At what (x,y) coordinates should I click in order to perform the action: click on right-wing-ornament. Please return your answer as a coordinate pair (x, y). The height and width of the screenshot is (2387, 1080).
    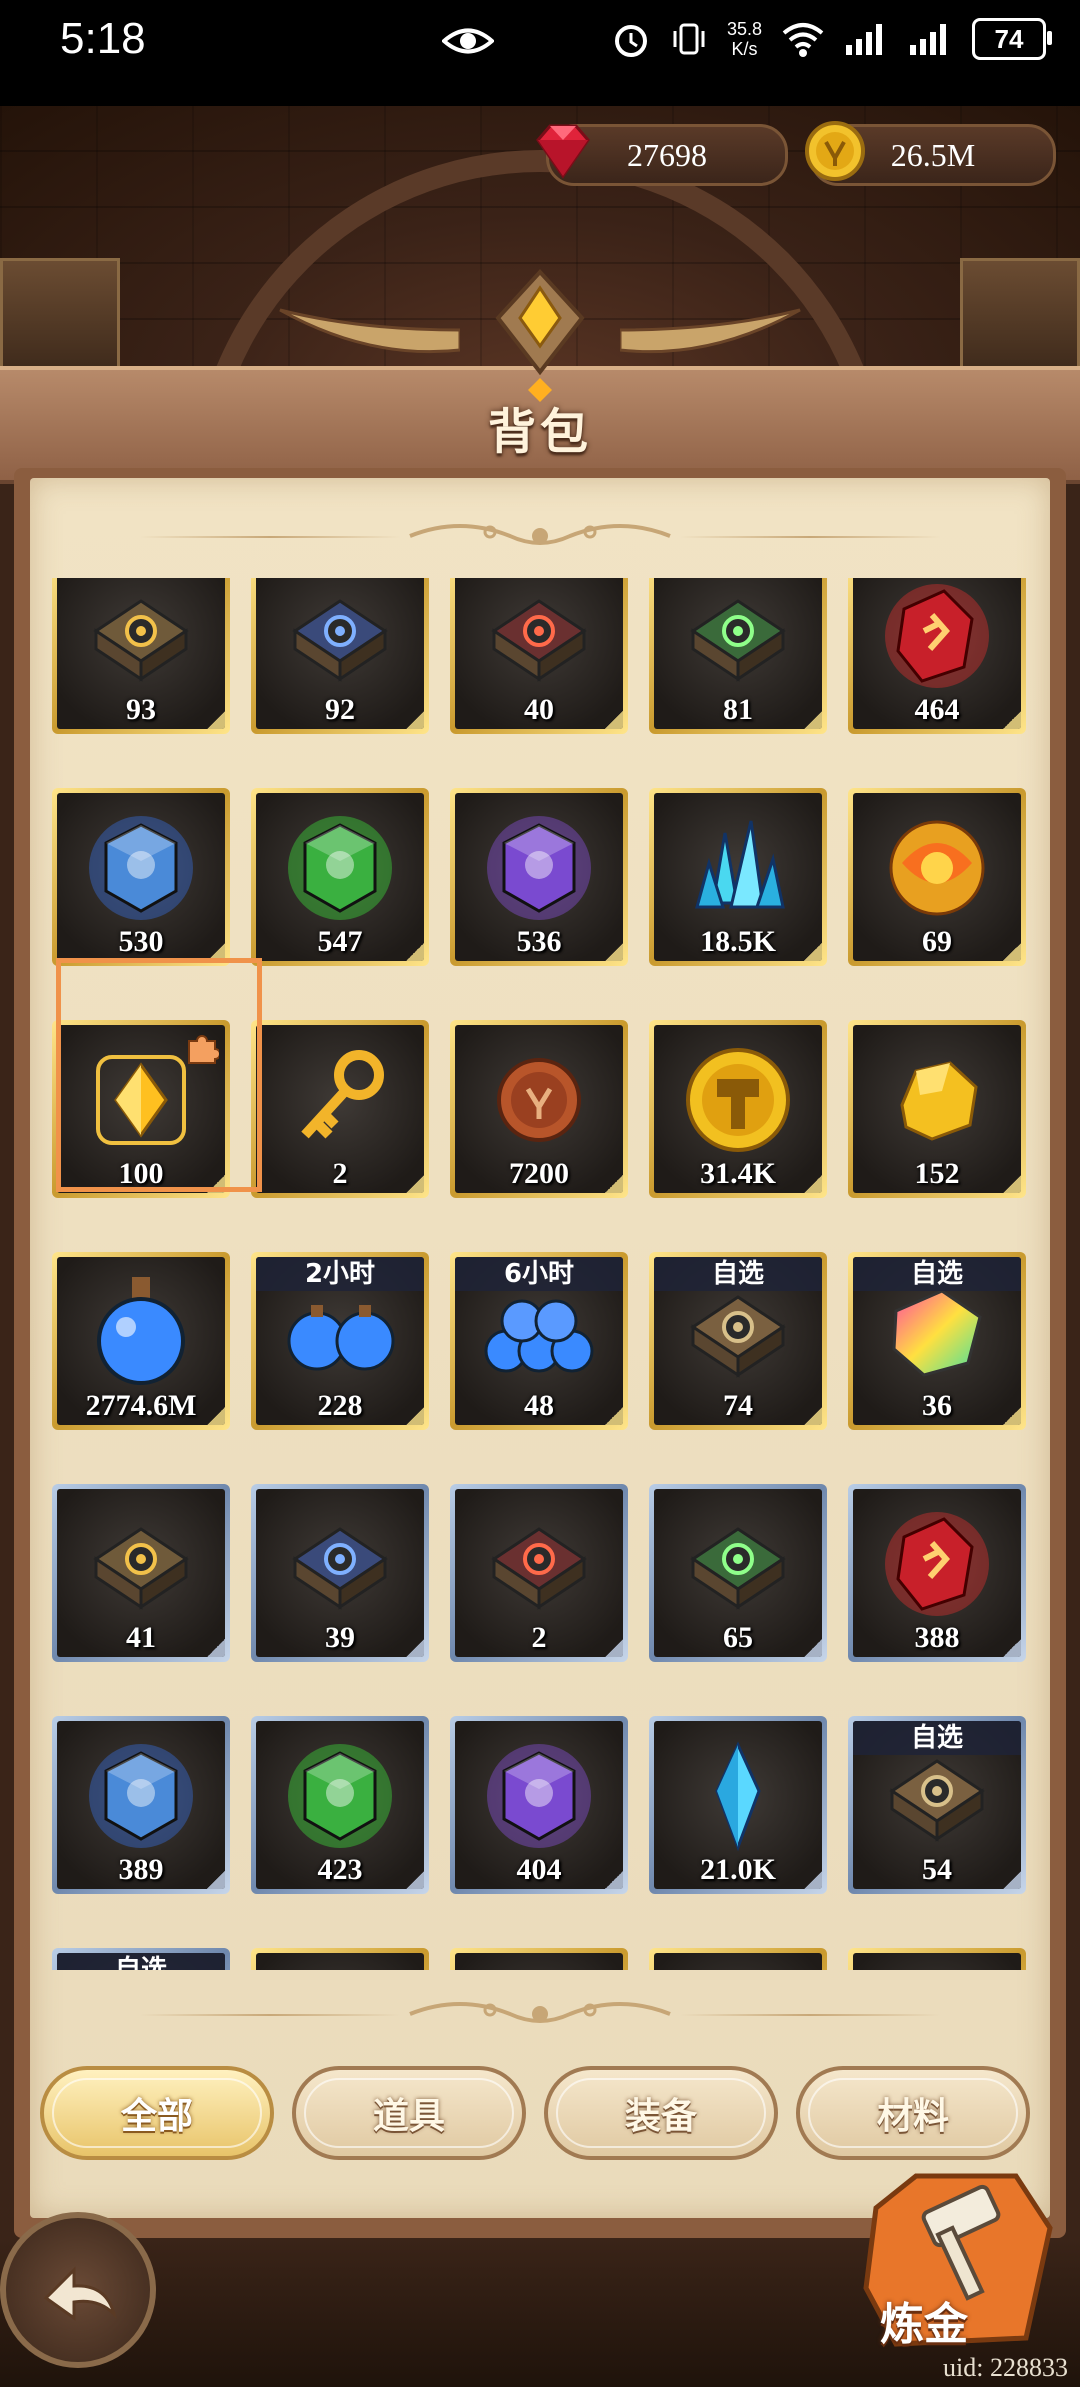
    Looking at the image, I should click on (710, 331).